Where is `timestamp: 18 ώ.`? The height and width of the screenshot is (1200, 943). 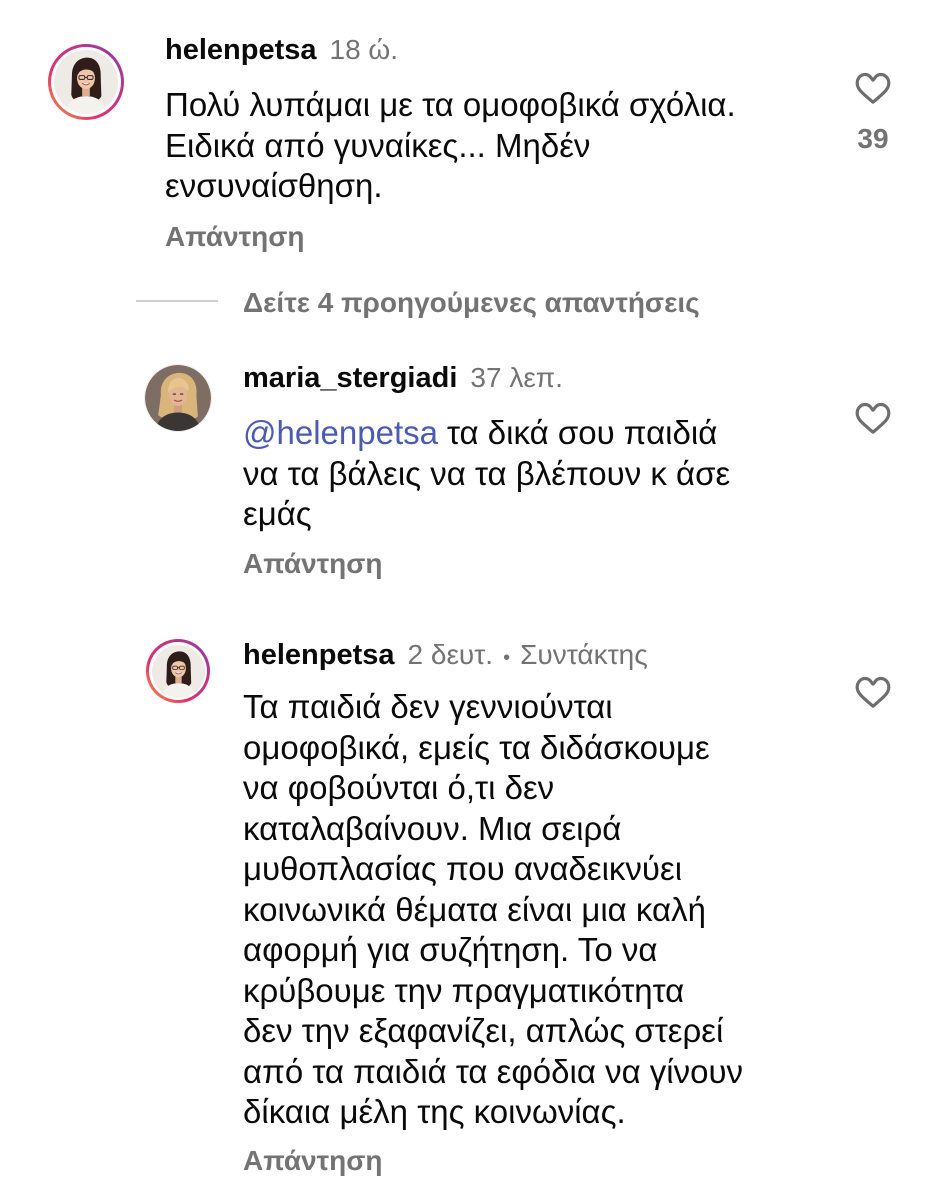
timestamp: 18 ώ. is located at coordinates (364, 49).